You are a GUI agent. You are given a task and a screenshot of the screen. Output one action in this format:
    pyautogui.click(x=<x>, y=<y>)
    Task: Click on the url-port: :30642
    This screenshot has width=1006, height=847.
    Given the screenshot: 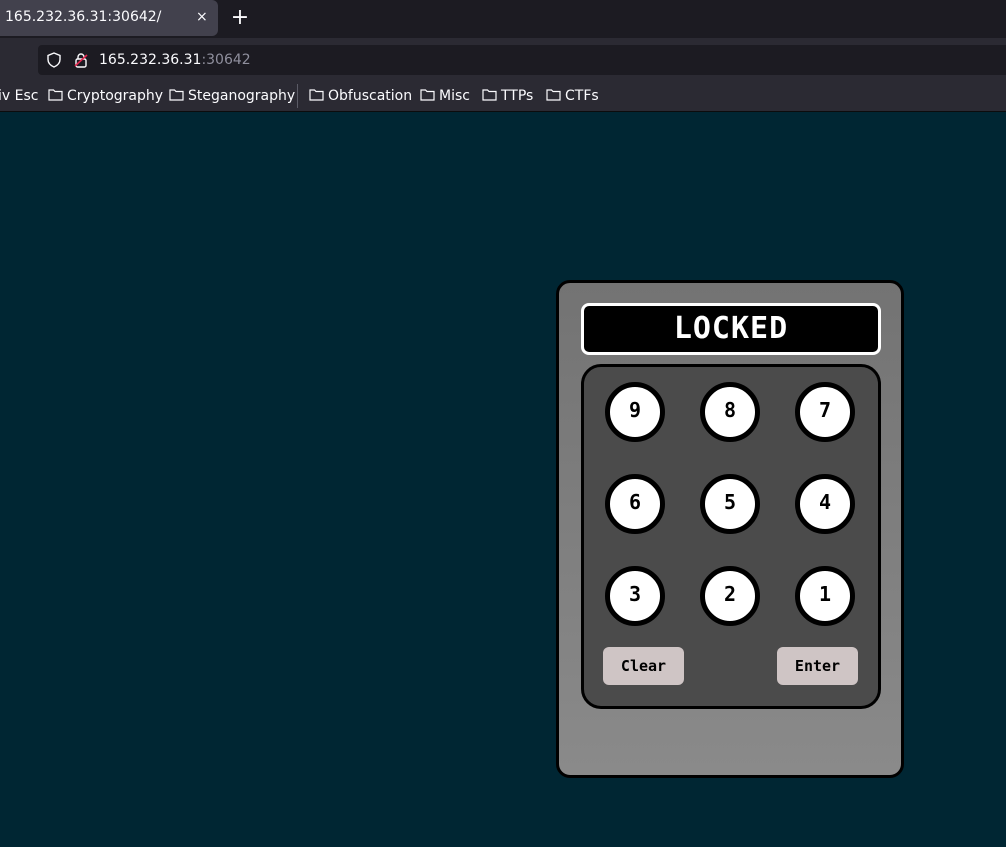 What is the action you would take?
    pyautogui.click(x=226, y=60)
    